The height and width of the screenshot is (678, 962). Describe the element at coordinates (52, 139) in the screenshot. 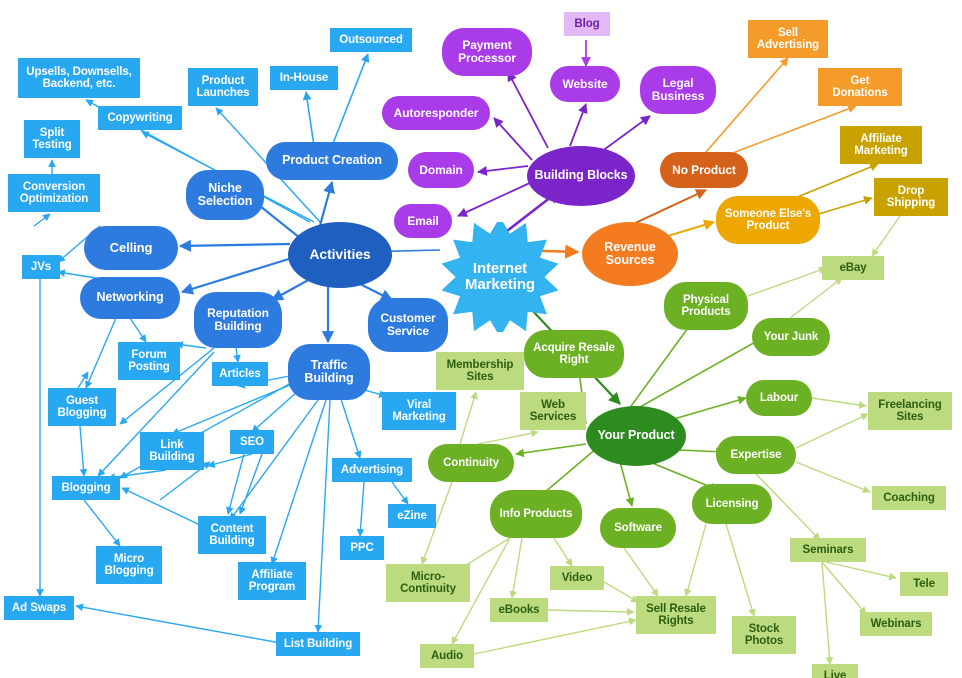

I see `node-split-testing: Split Testing` at that location.